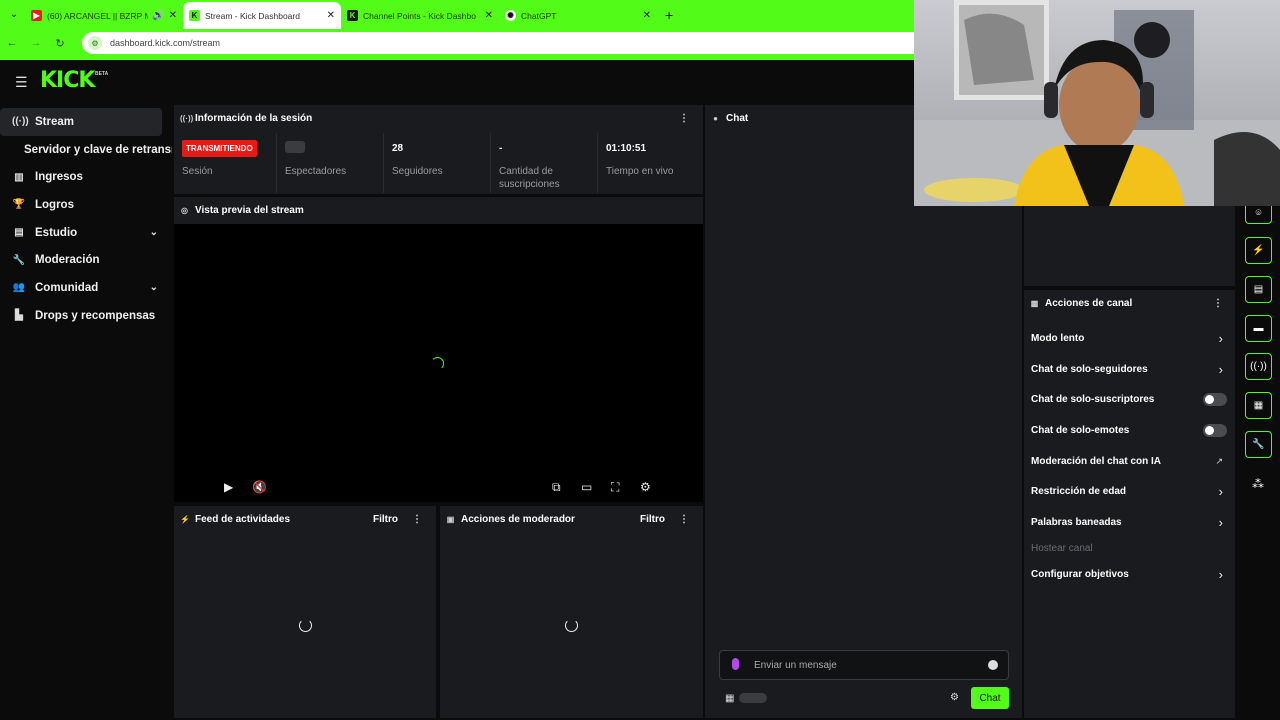  I want to click on tab-search-icon: ⌄, so click(14, 15).